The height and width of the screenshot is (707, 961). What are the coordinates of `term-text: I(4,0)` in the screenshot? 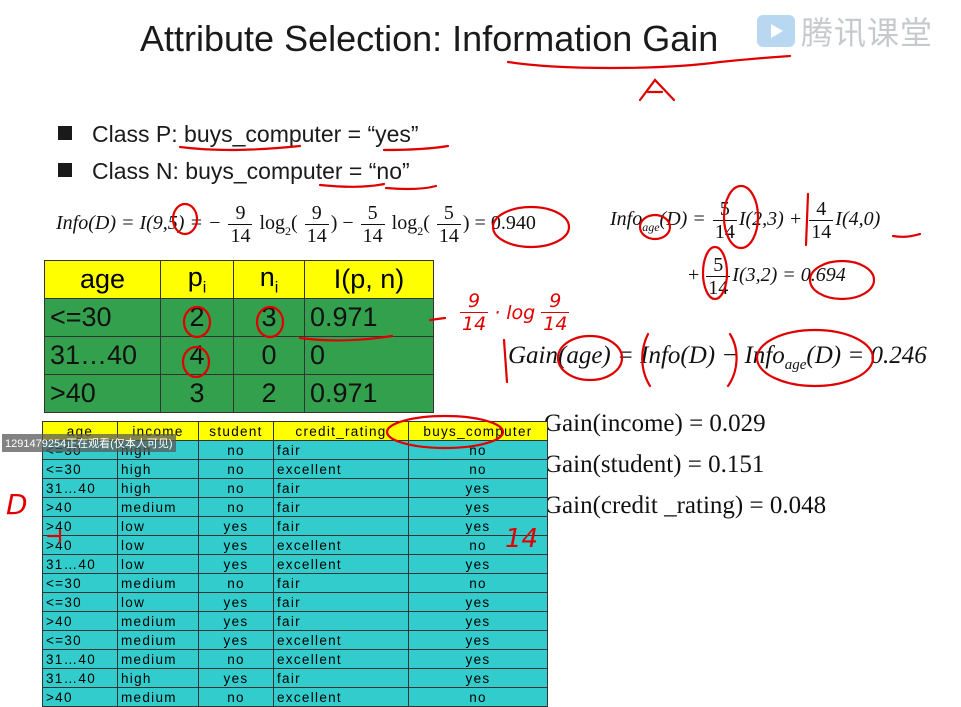 It's located at (858, 219).